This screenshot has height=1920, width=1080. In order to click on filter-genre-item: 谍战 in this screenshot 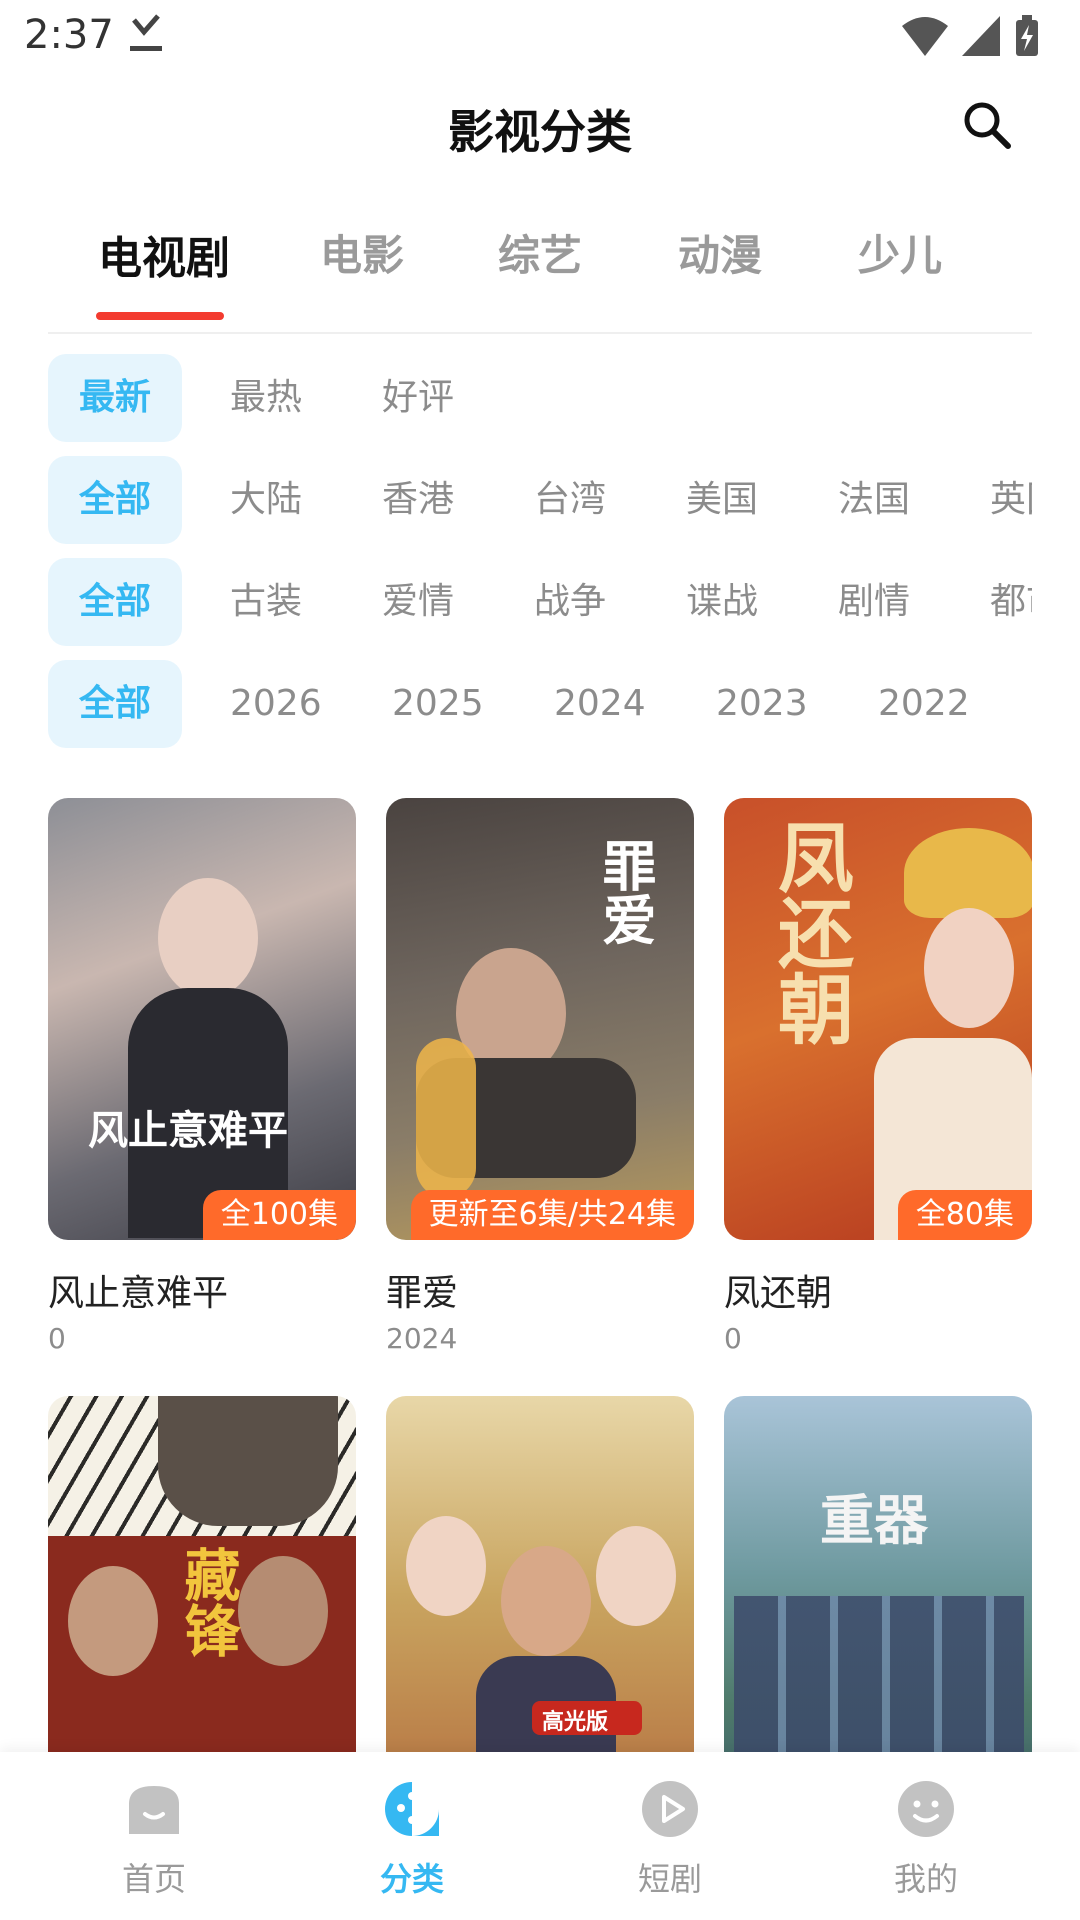, I will do `click(722, 602)`.